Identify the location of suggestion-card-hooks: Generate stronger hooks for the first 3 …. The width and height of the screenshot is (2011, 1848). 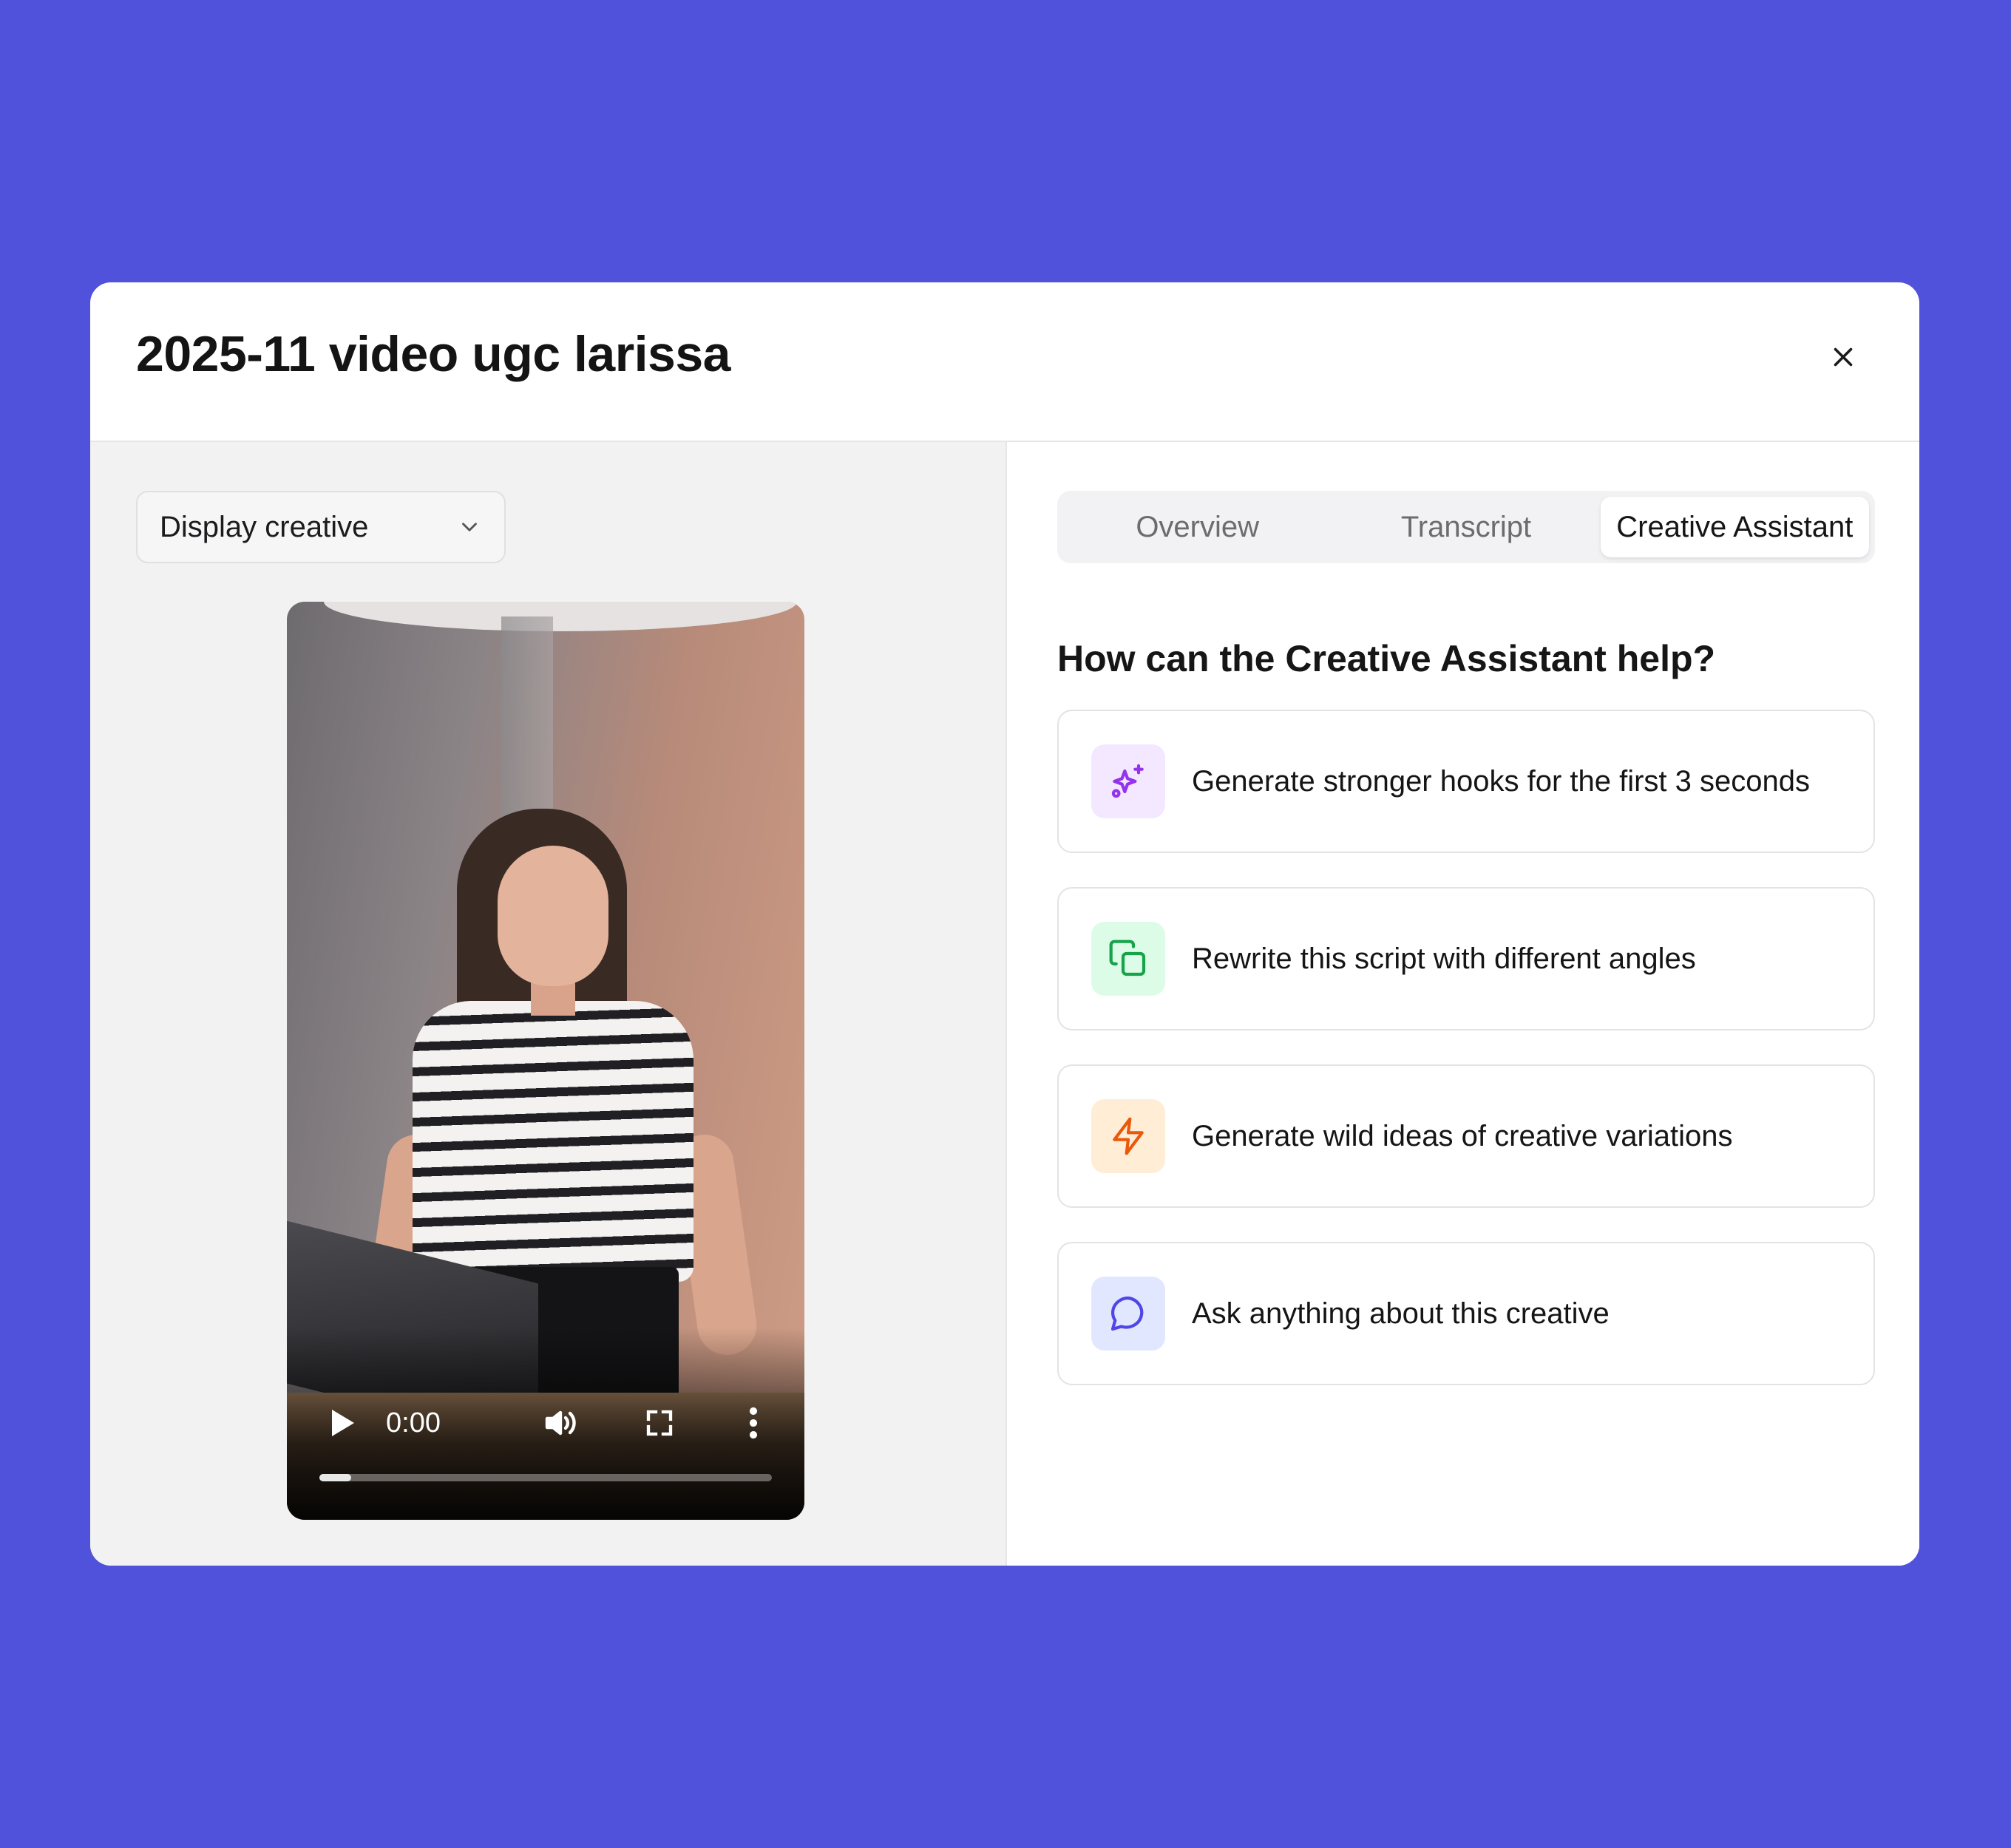
(1466, 781).